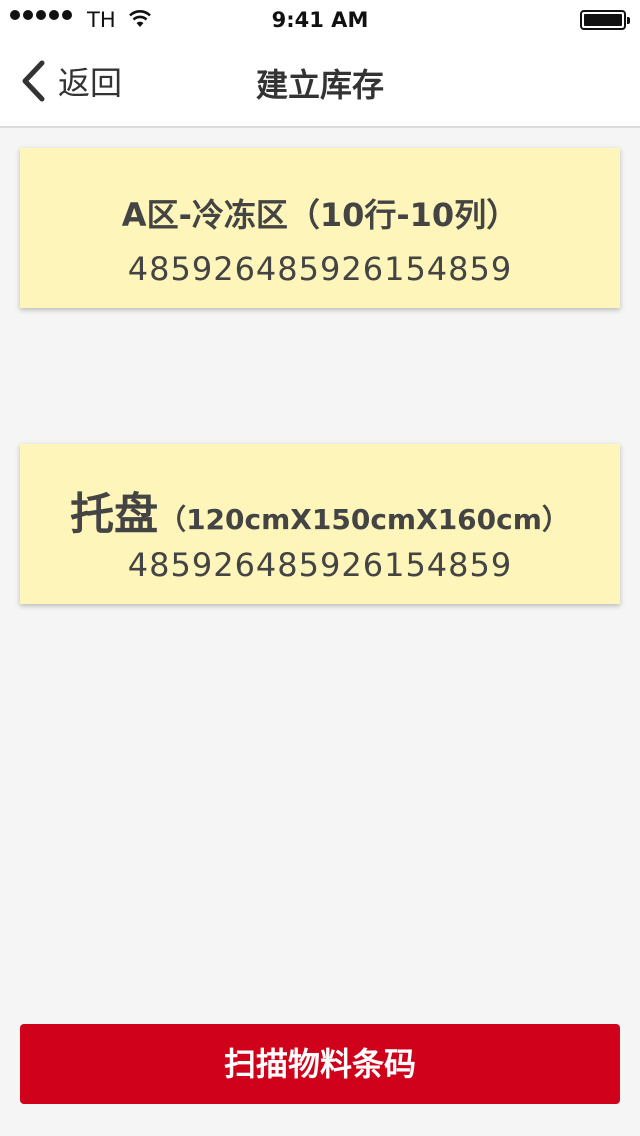 This screenshot has height=1136, width=640. I want to click on navigation-bar: 返回 建立库存, so click(320, 84).